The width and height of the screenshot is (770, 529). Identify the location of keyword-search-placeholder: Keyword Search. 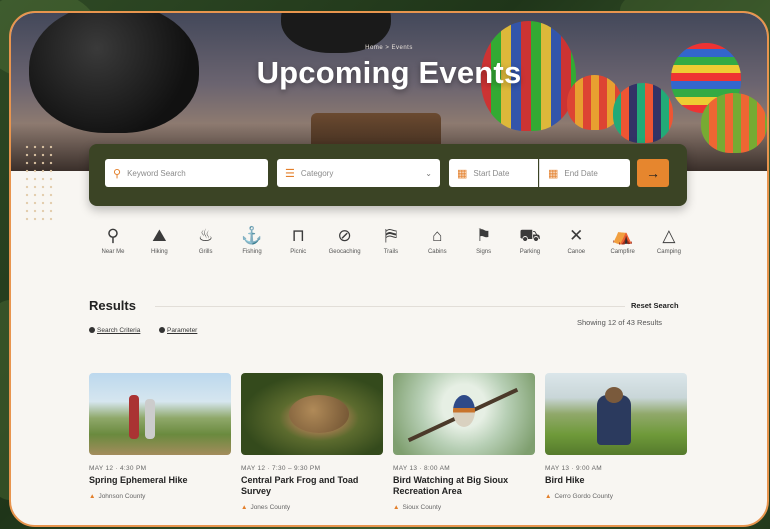
(156, 173).